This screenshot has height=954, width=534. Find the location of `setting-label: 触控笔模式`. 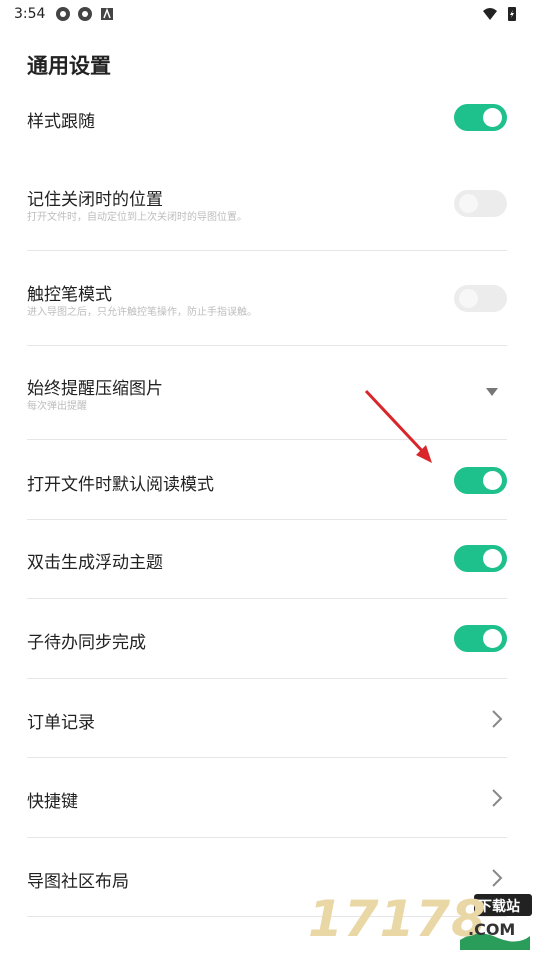

setting-label: 触控笔模式 is located at coordinates (69, 295).